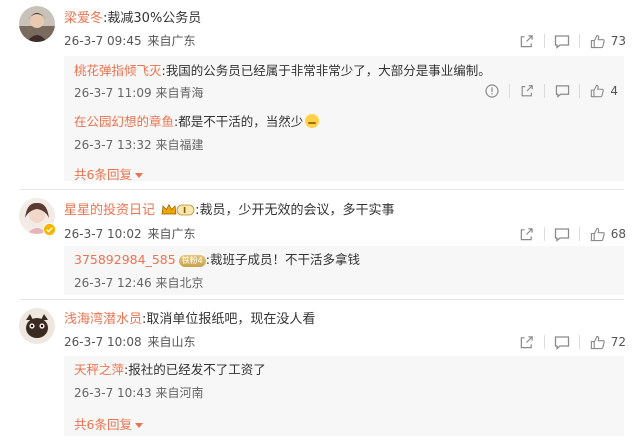  I want to click on reply-source: 来自北京, so click(179, 283).